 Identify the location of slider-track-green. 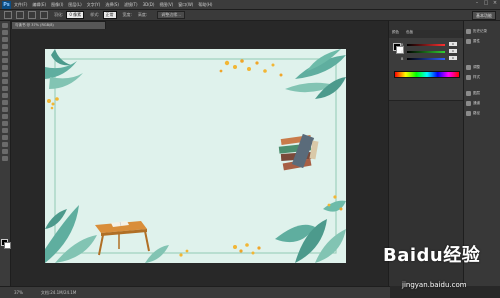
(426, 52).